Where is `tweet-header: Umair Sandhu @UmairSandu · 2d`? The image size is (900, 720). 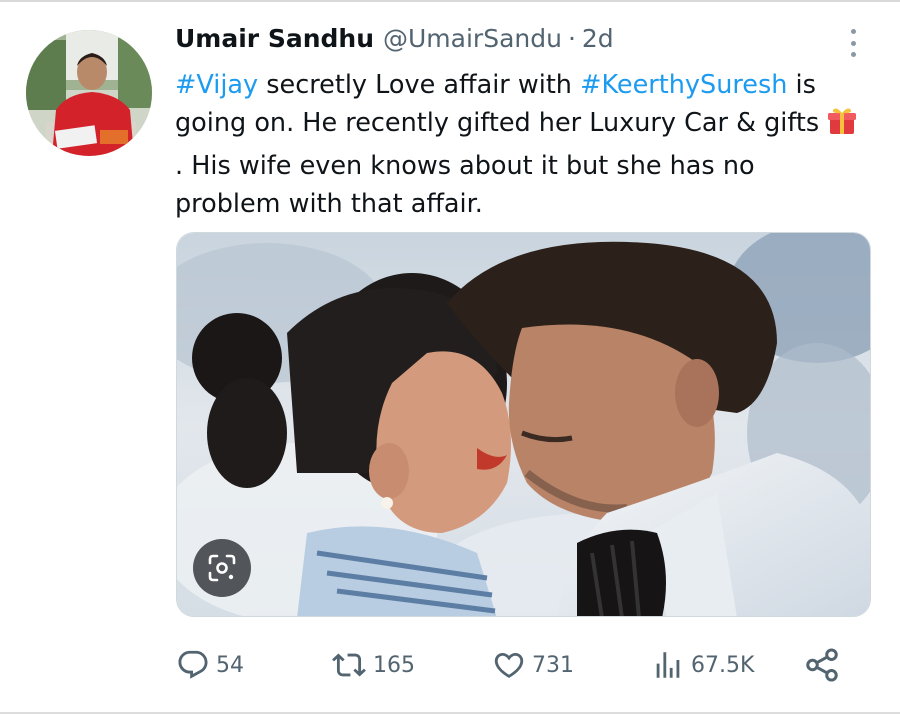
tweet-header: Umair Sandhu @UmairSandu · 2d is located at coordinates (394, 44).